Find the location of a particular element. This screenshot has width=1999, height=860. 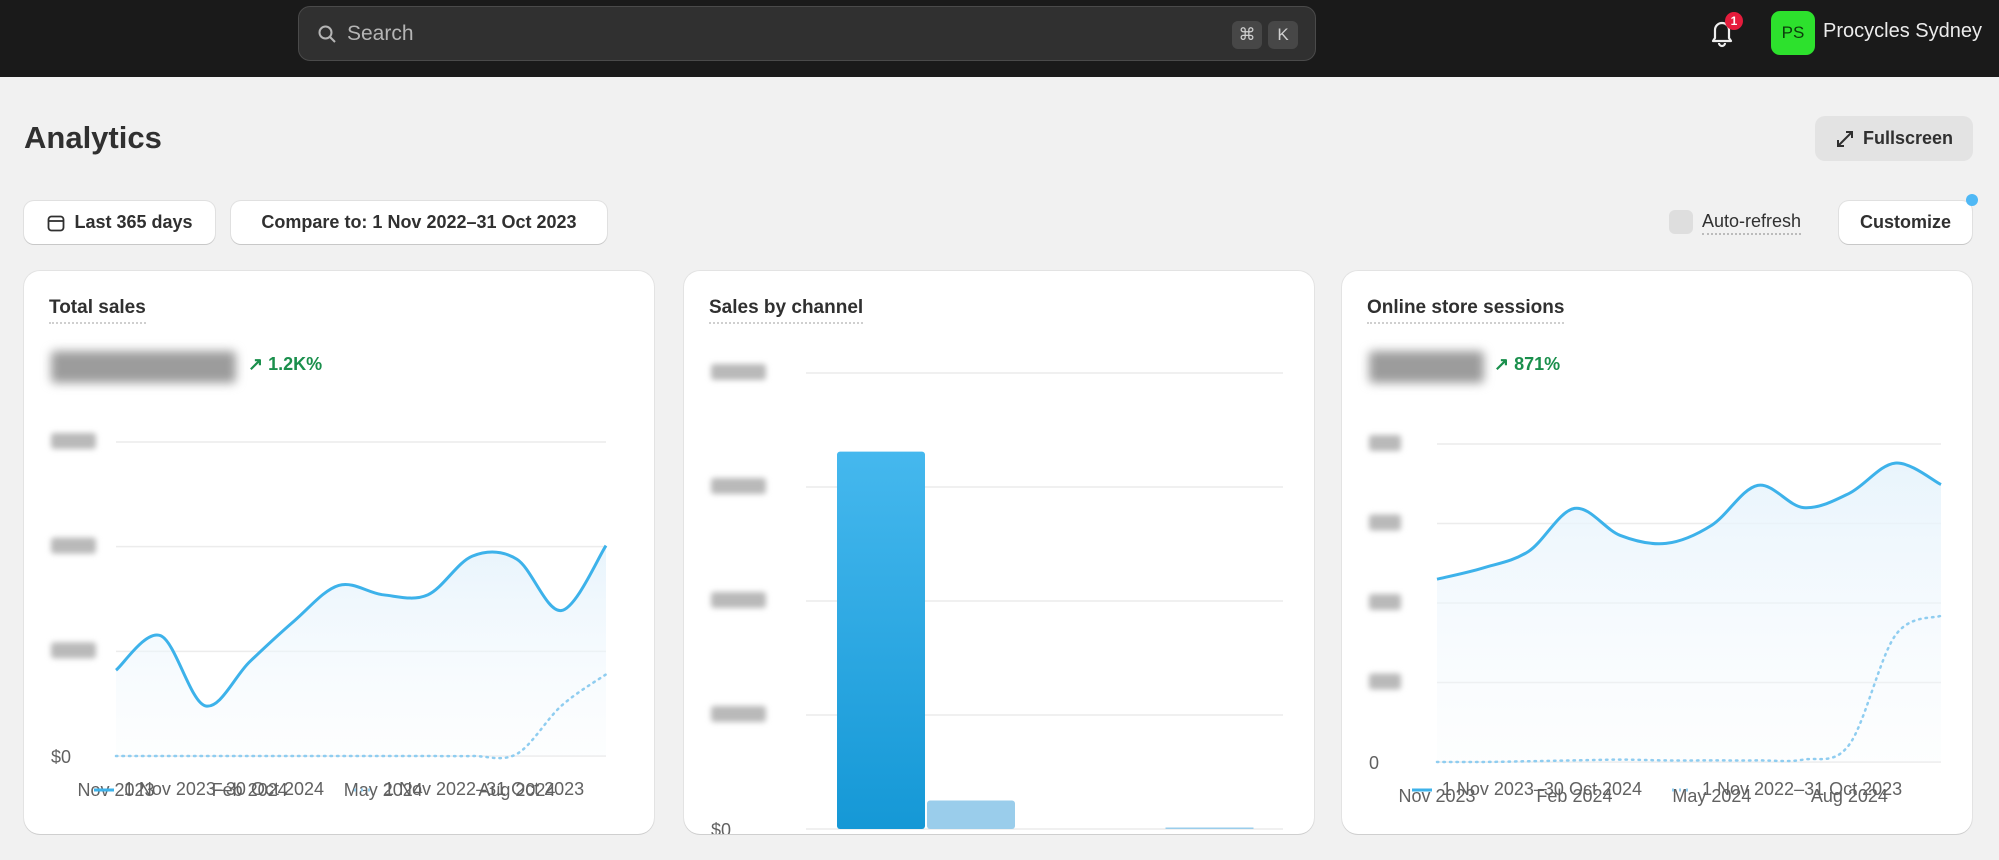

customize-button: Customize is located at coordinates (1905, 222).